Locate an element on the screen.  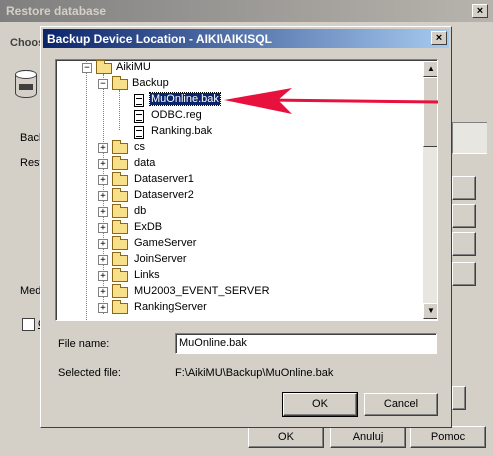
tree-item-label: GameServer is located at coordinates (165, 243).